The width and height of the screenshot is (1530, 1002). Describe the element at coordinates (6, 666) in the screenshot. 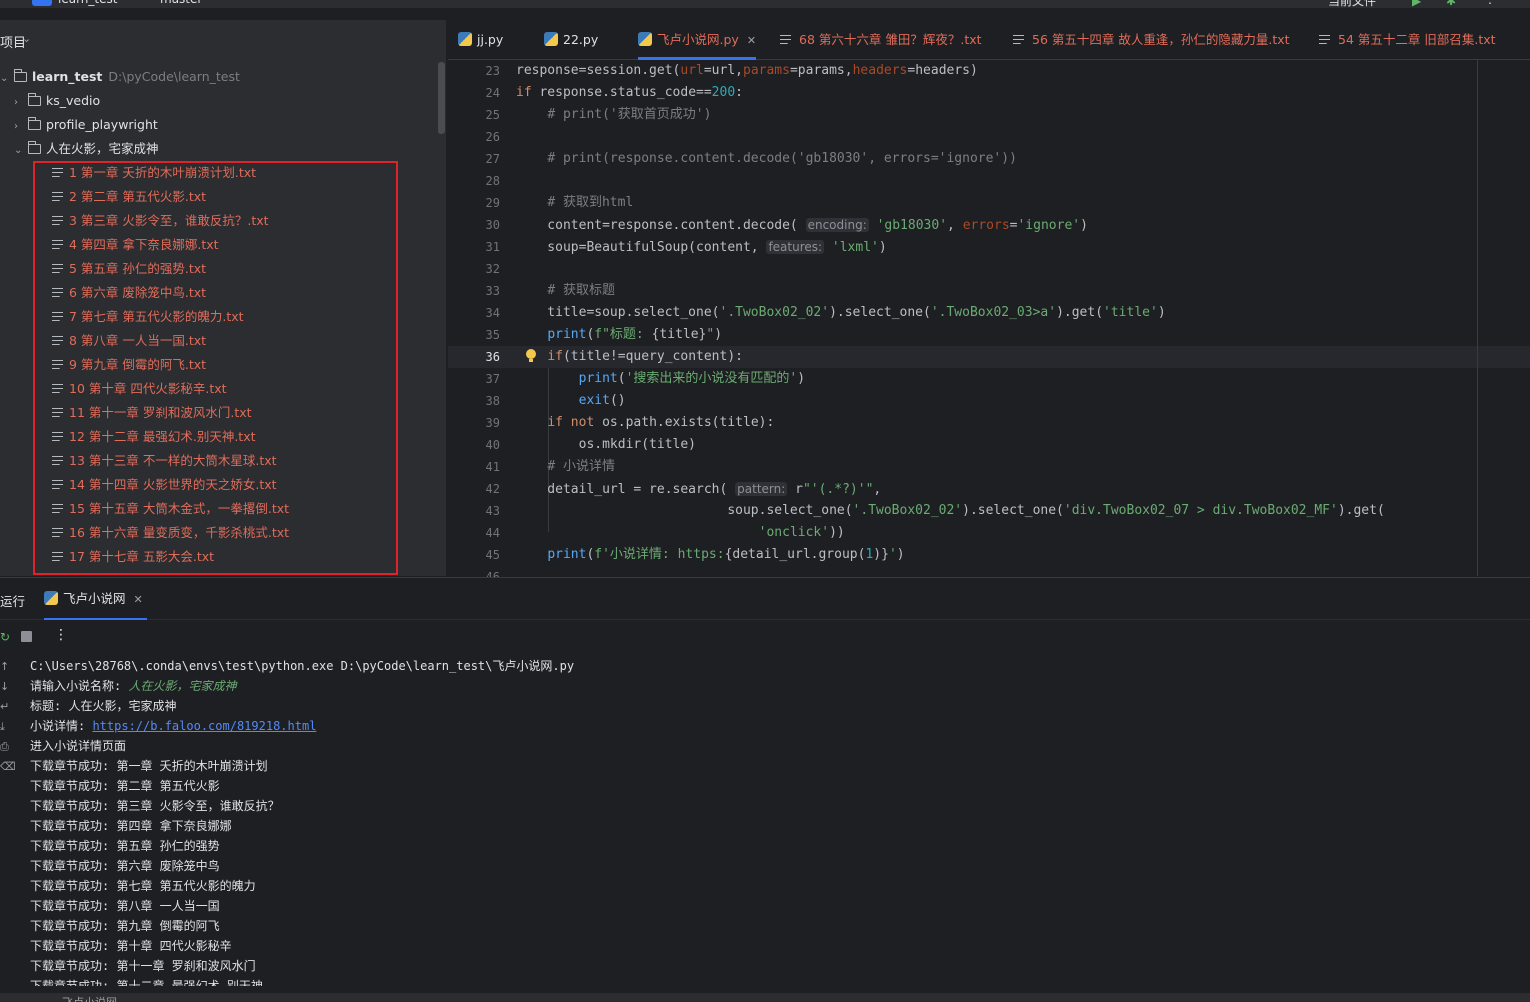

I see `scroll-up-icon: ↑` at that location.